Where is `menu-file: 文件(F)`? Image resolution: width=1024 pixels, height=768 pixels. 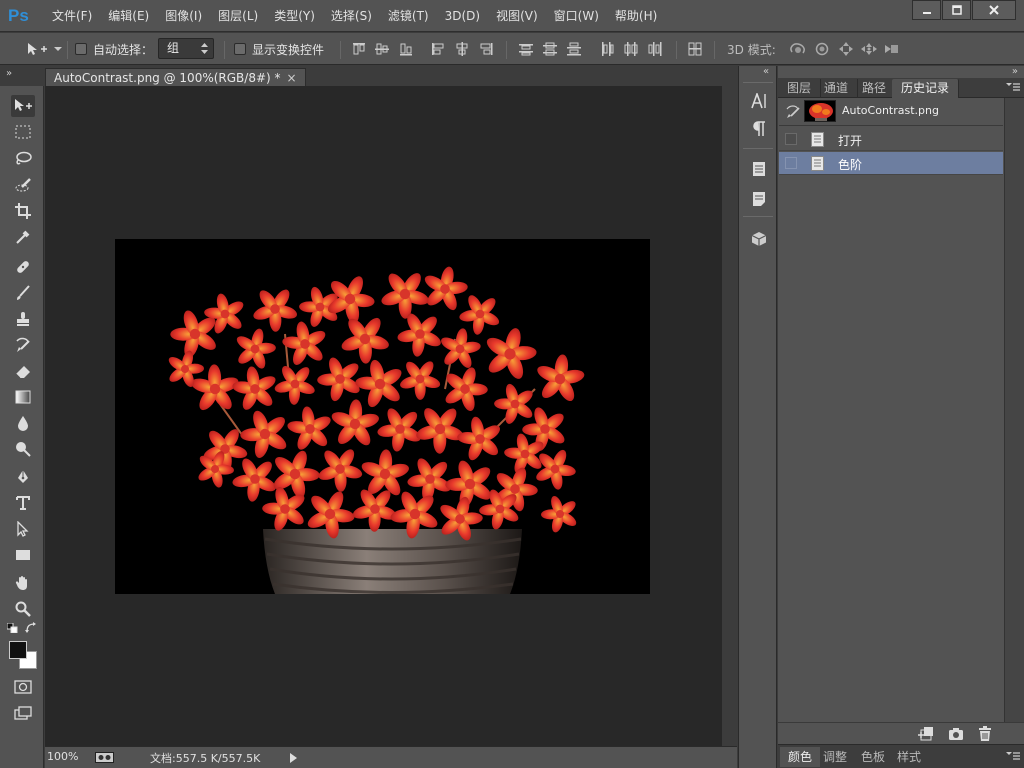 menu-file: 文件(F) is located at coordinates (72, 16).